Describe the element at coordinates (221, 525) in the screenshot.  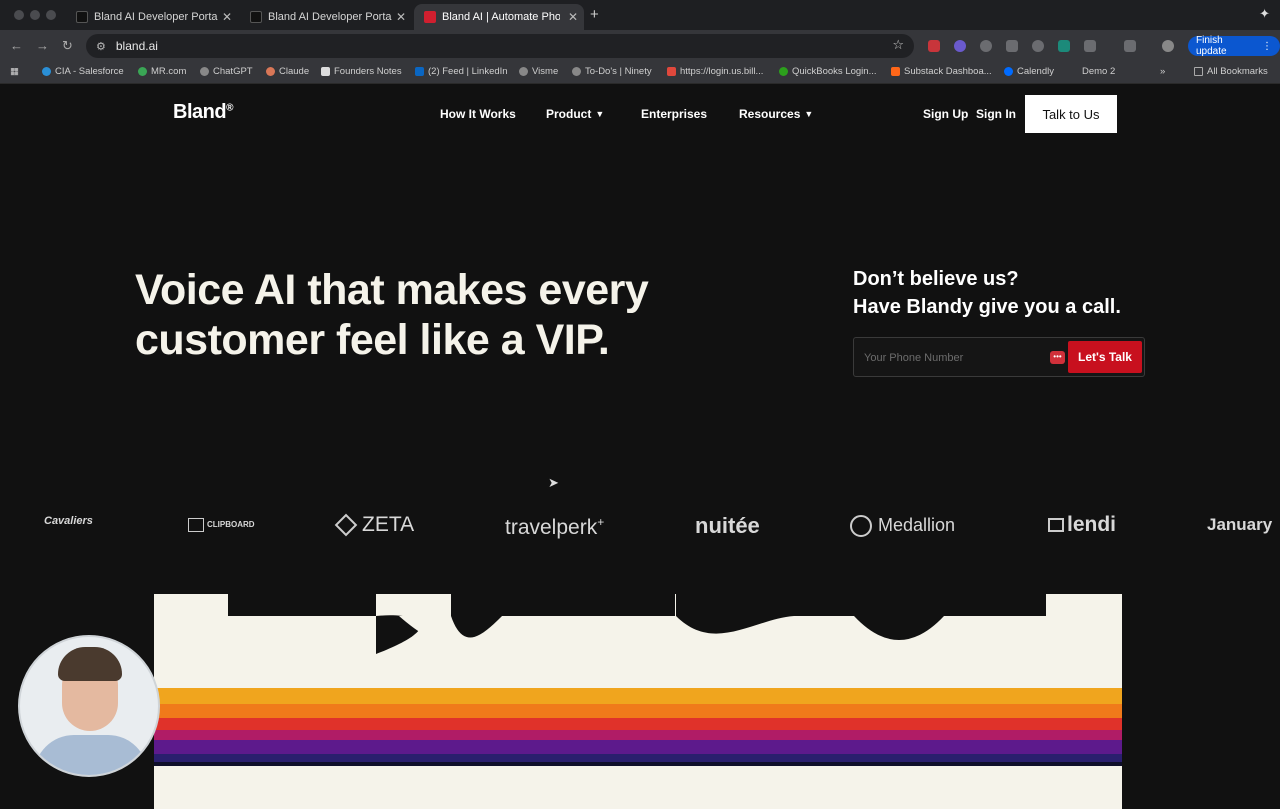
I see `brand-logo-clipboard: CLIPBOARD` at that location.